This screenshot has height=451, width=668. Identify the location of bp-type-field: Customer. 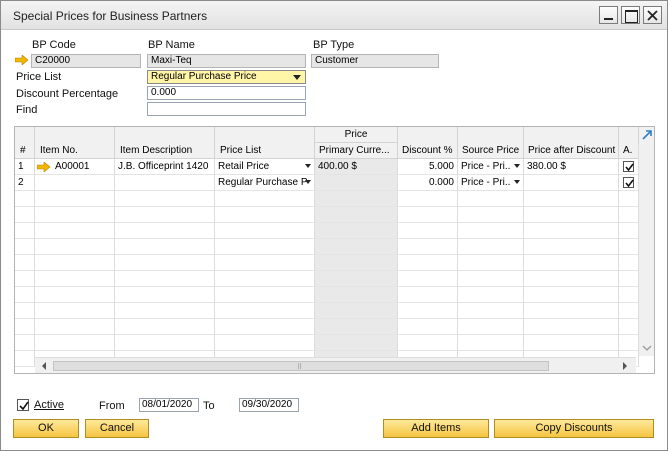
(375, 61).